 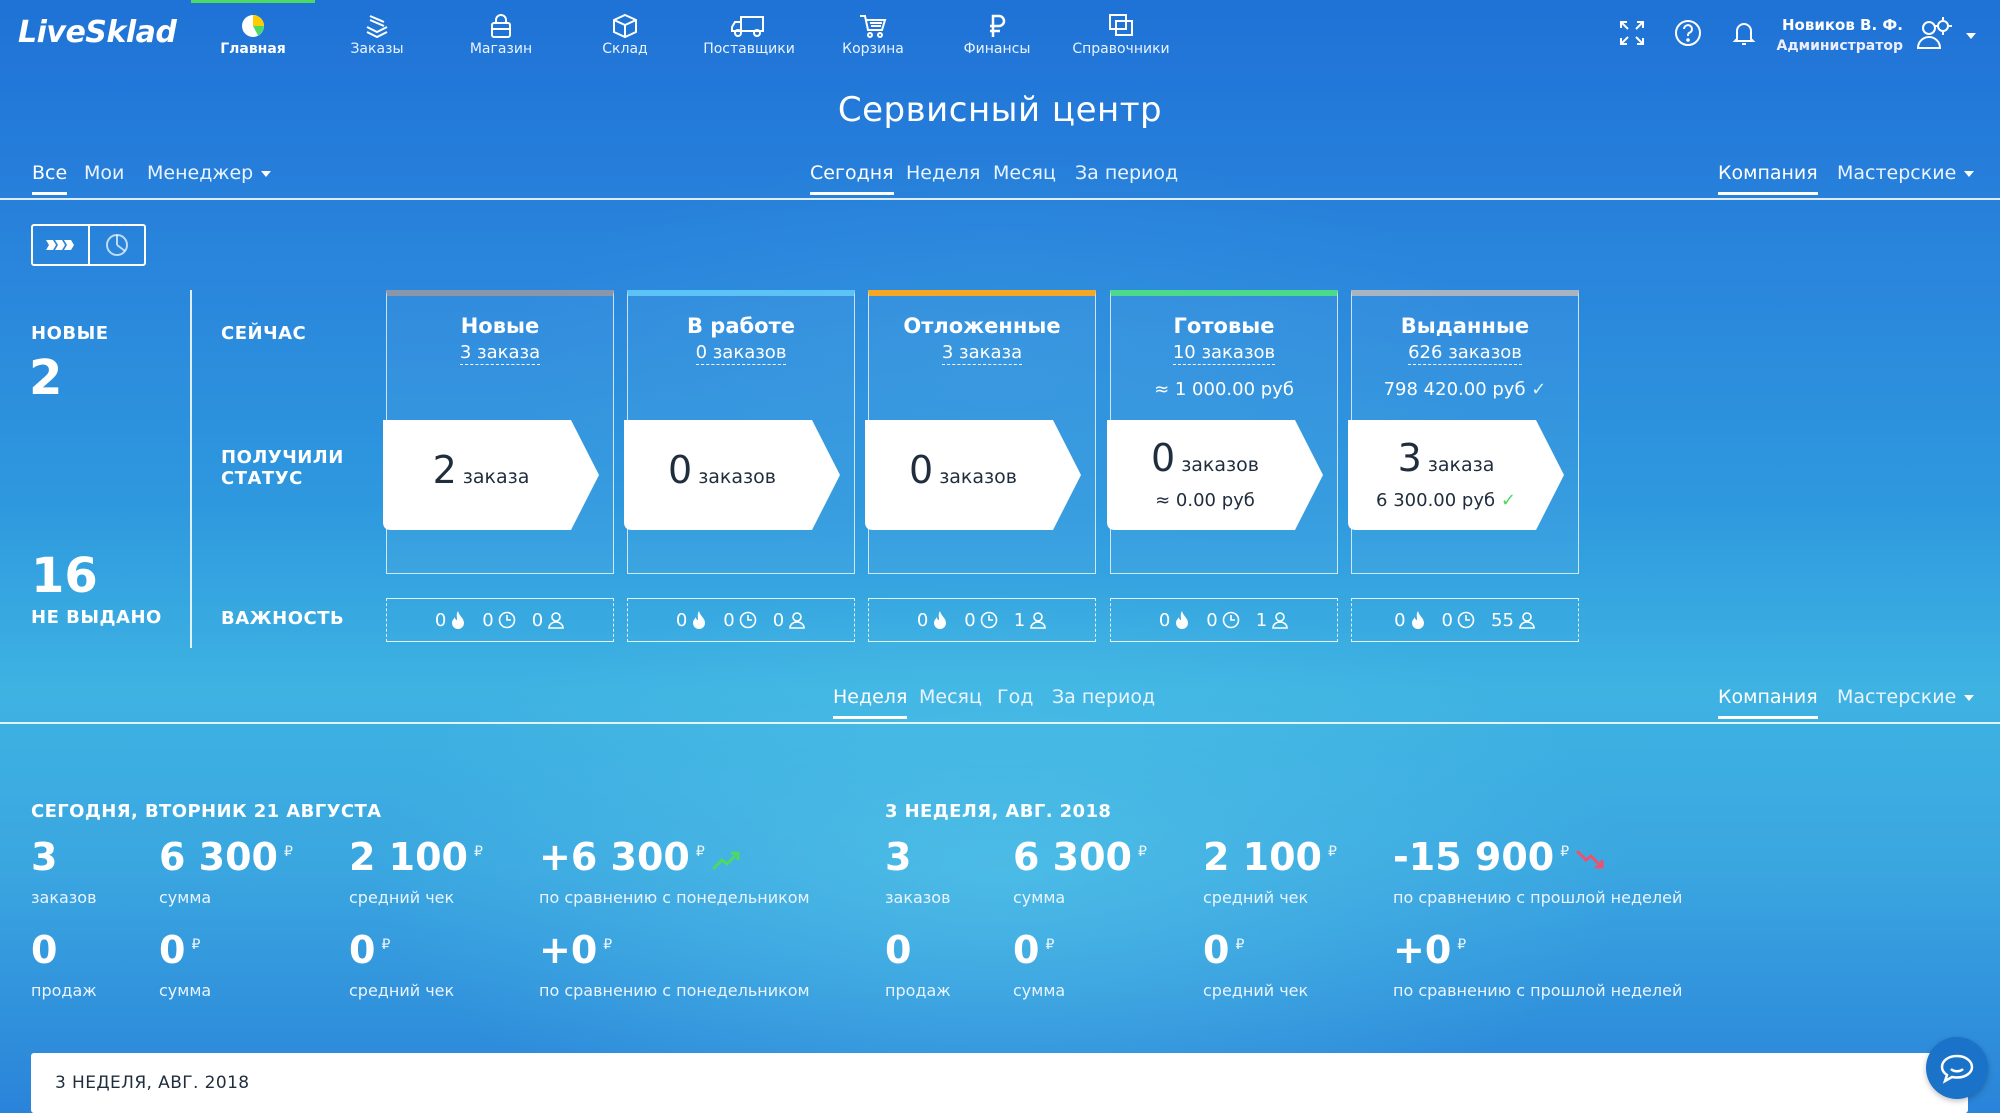 What do you see at coordinates (1744, 33) in the screenshot?
I see `bell-icon` at bounding box center [1744, 33].